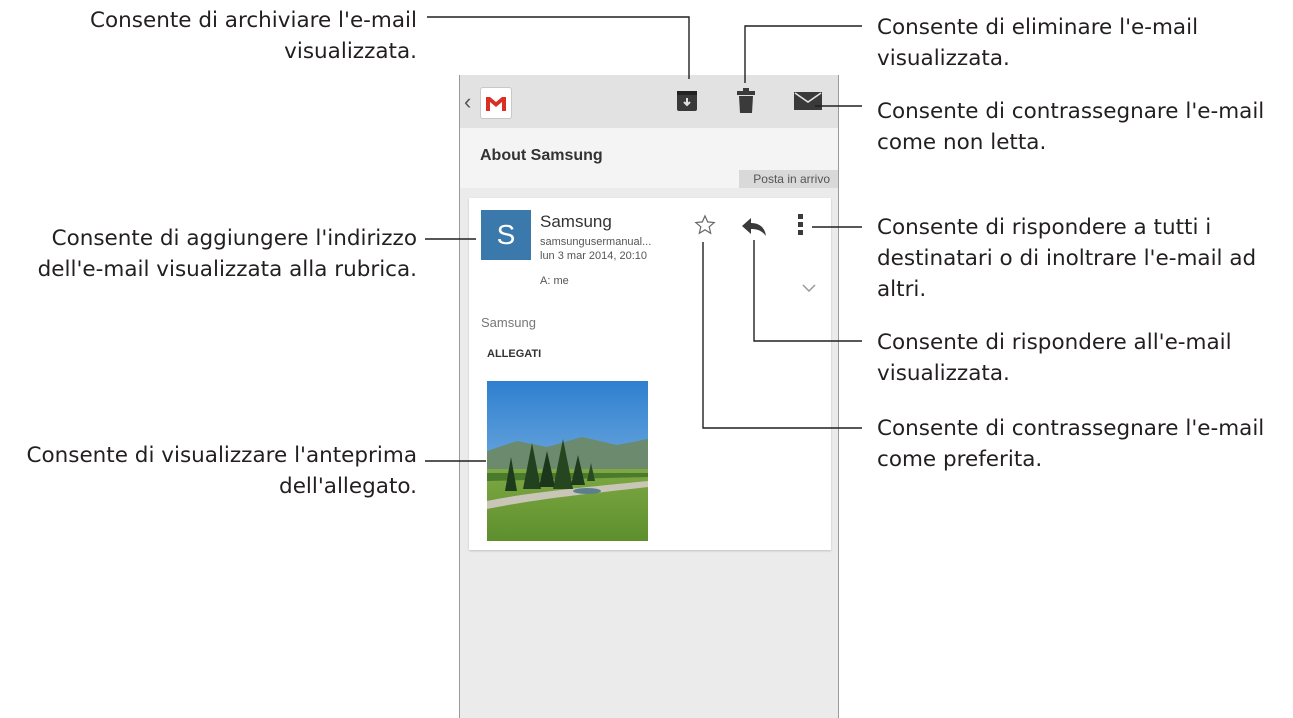 The width and height of the screenshot is (1293, 718). Describe the element at coordinates (567, 461) in the screenshot. I see `attachment-thumbnail` at that location.